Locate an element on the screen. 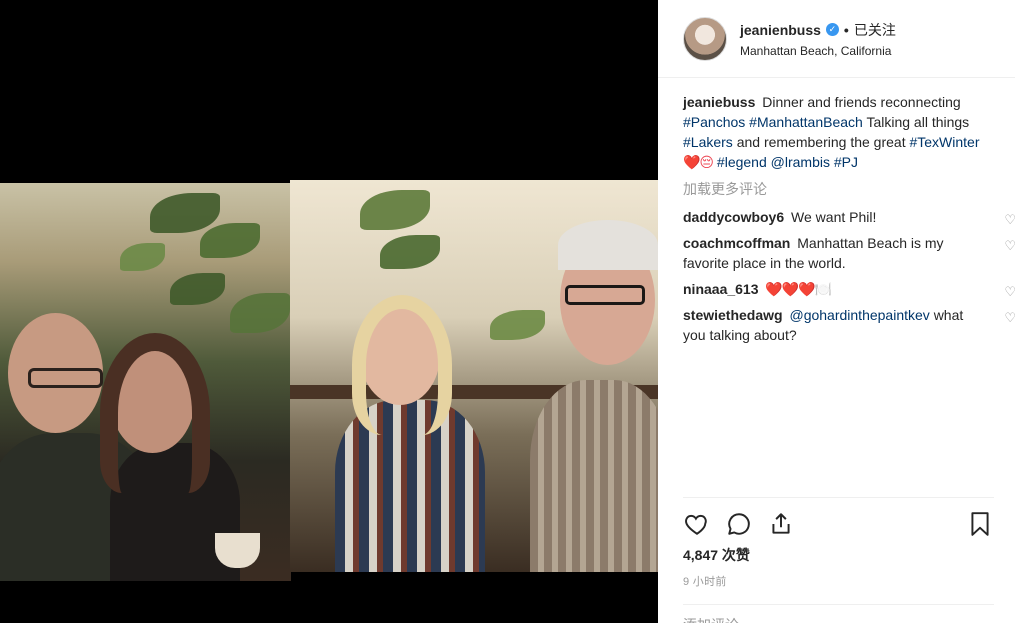 This screenshot has height=623, width=1015. comment-item: ninaaa_613 ❤️❤️❤️🍽️ ♡ is located at coordinates (849, 289).